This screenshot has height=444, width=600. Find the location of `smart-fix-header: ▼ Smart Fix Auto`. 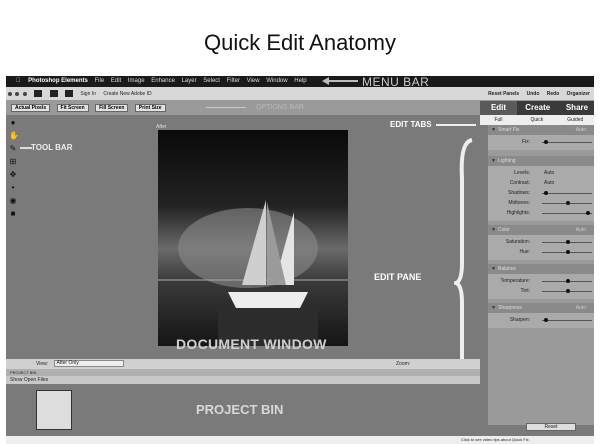

smart-fix-header: ▼ Smart Fix Auto is located at coordinates (541, 130).